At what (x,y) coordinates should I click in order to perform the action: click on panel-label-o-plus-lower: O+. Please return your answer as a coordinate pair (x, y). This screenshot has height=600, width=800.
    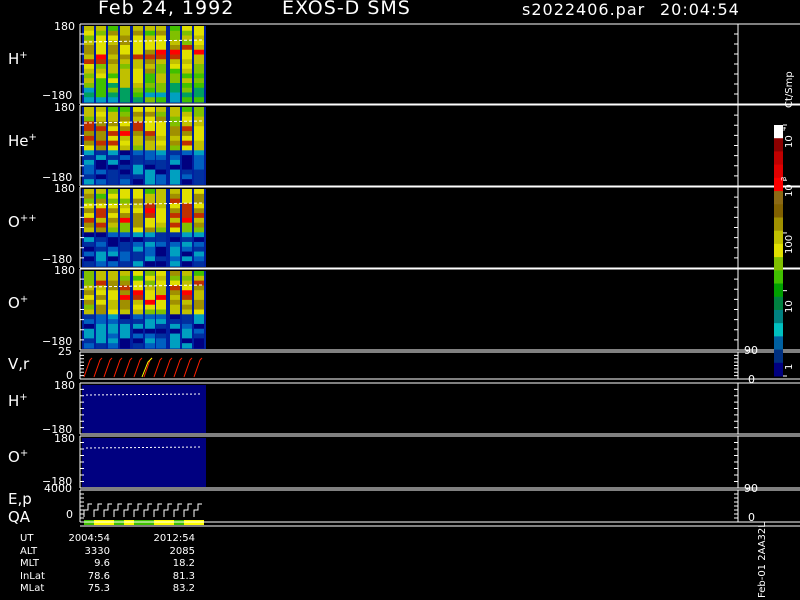
    Looking at the image, I should click on (18, 457).